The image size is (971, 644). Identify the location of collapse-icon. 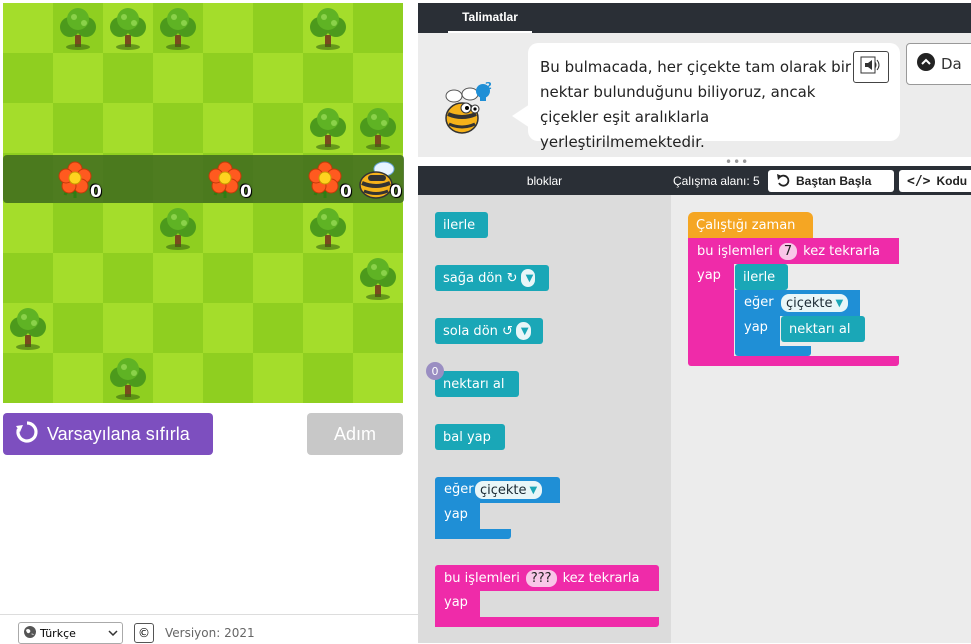
(926, 64).